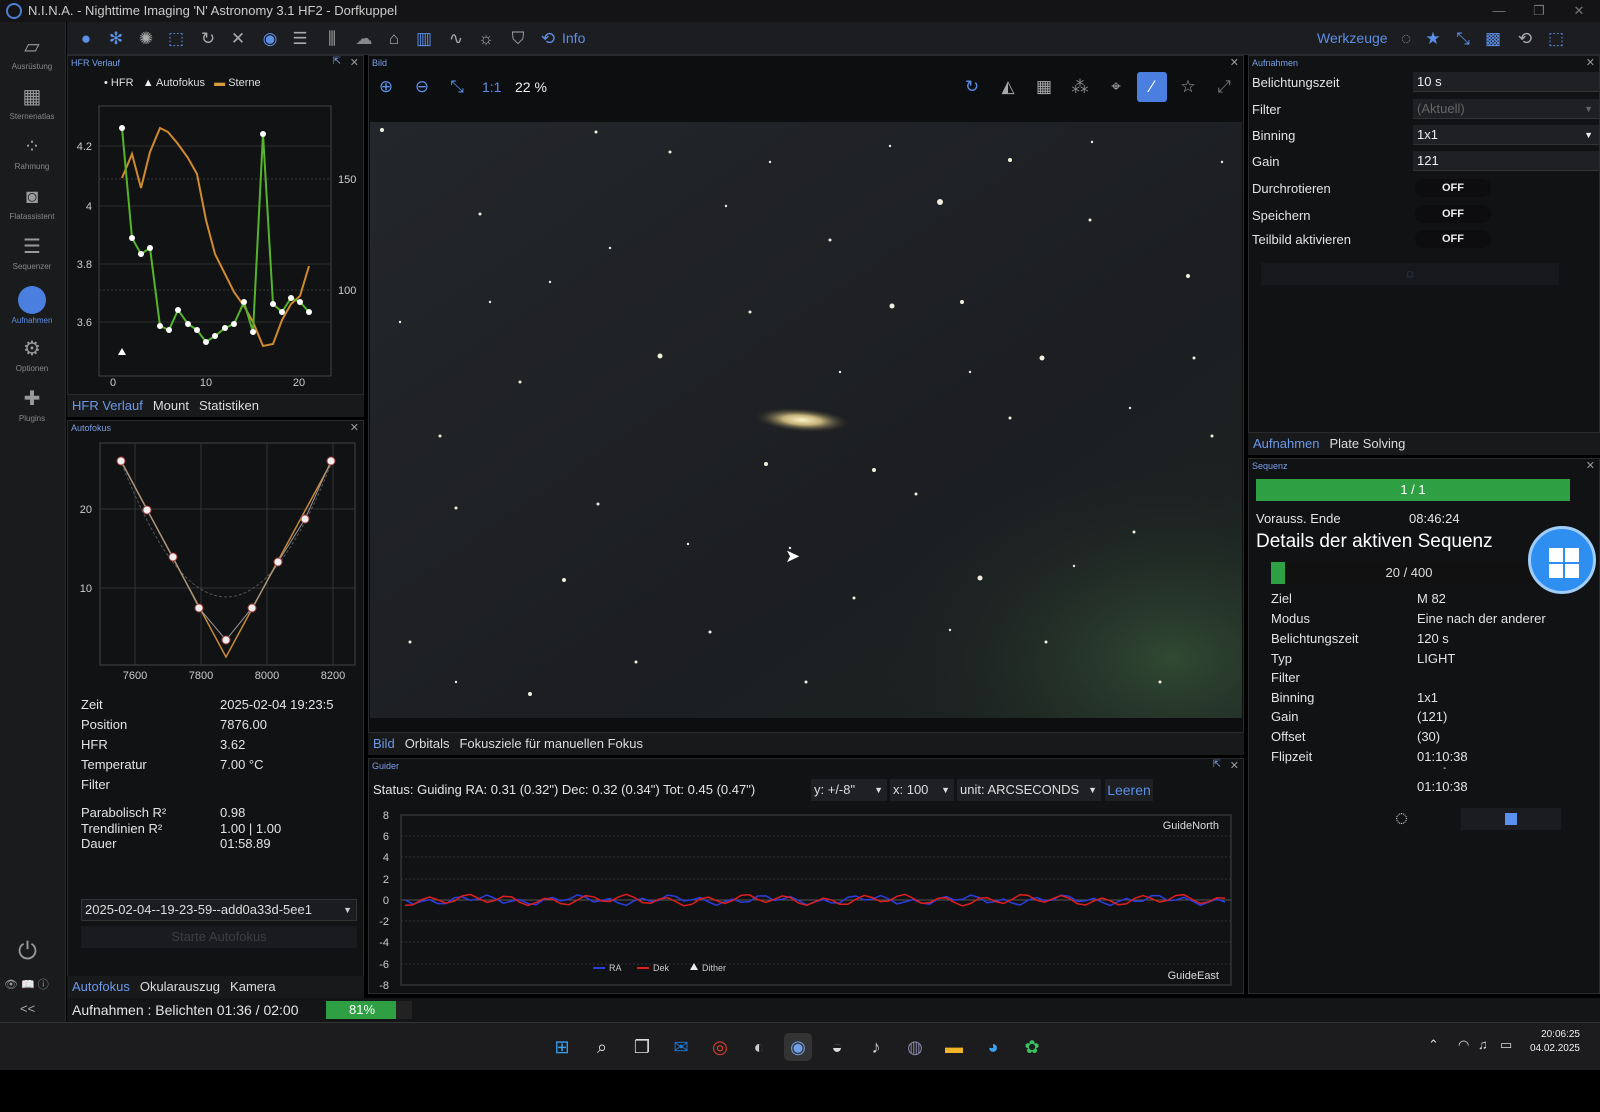 This screenshot has width=1600, height=1112. Describe the element at coordinates (1562, 560) in the screenshot. I see `windows-overlay-icon` at that location.